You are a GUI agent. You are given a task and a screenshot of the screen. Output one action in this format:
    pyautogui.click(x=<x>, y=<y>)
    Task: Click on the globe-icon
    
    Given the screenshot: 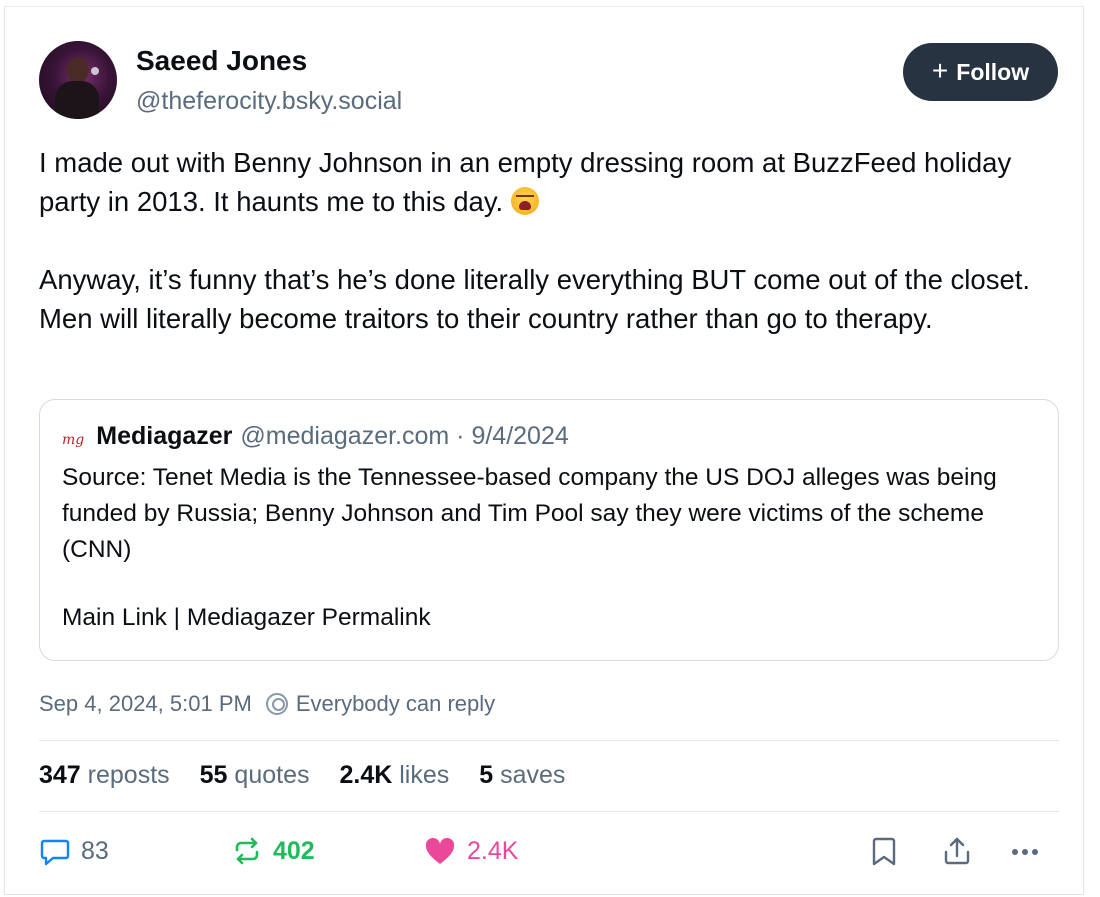 What is the action you would take?
    pyautogui.click(x=276, y=704)
    